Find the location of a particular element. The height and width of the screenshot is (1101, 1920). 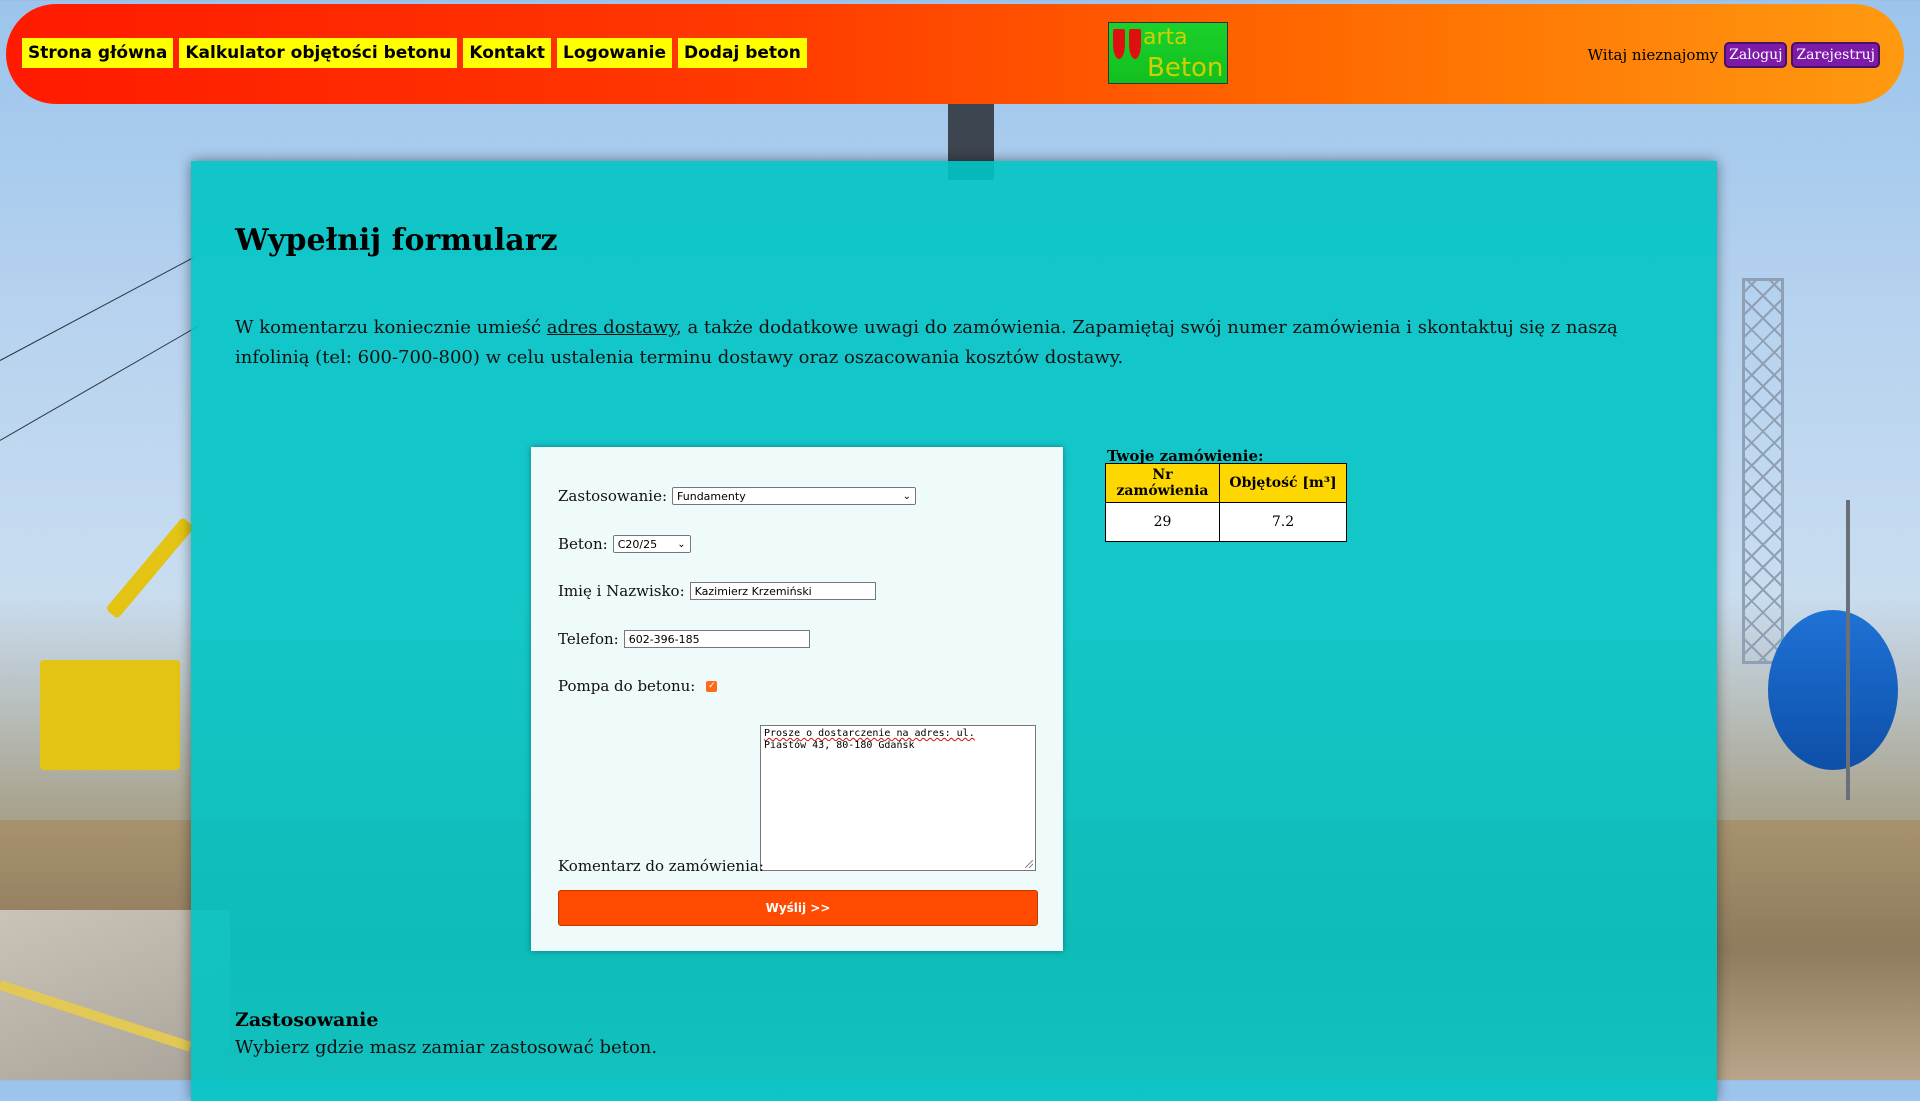

comment-label: Komentarz do zamówienia: is located at coordinates (661, 866).